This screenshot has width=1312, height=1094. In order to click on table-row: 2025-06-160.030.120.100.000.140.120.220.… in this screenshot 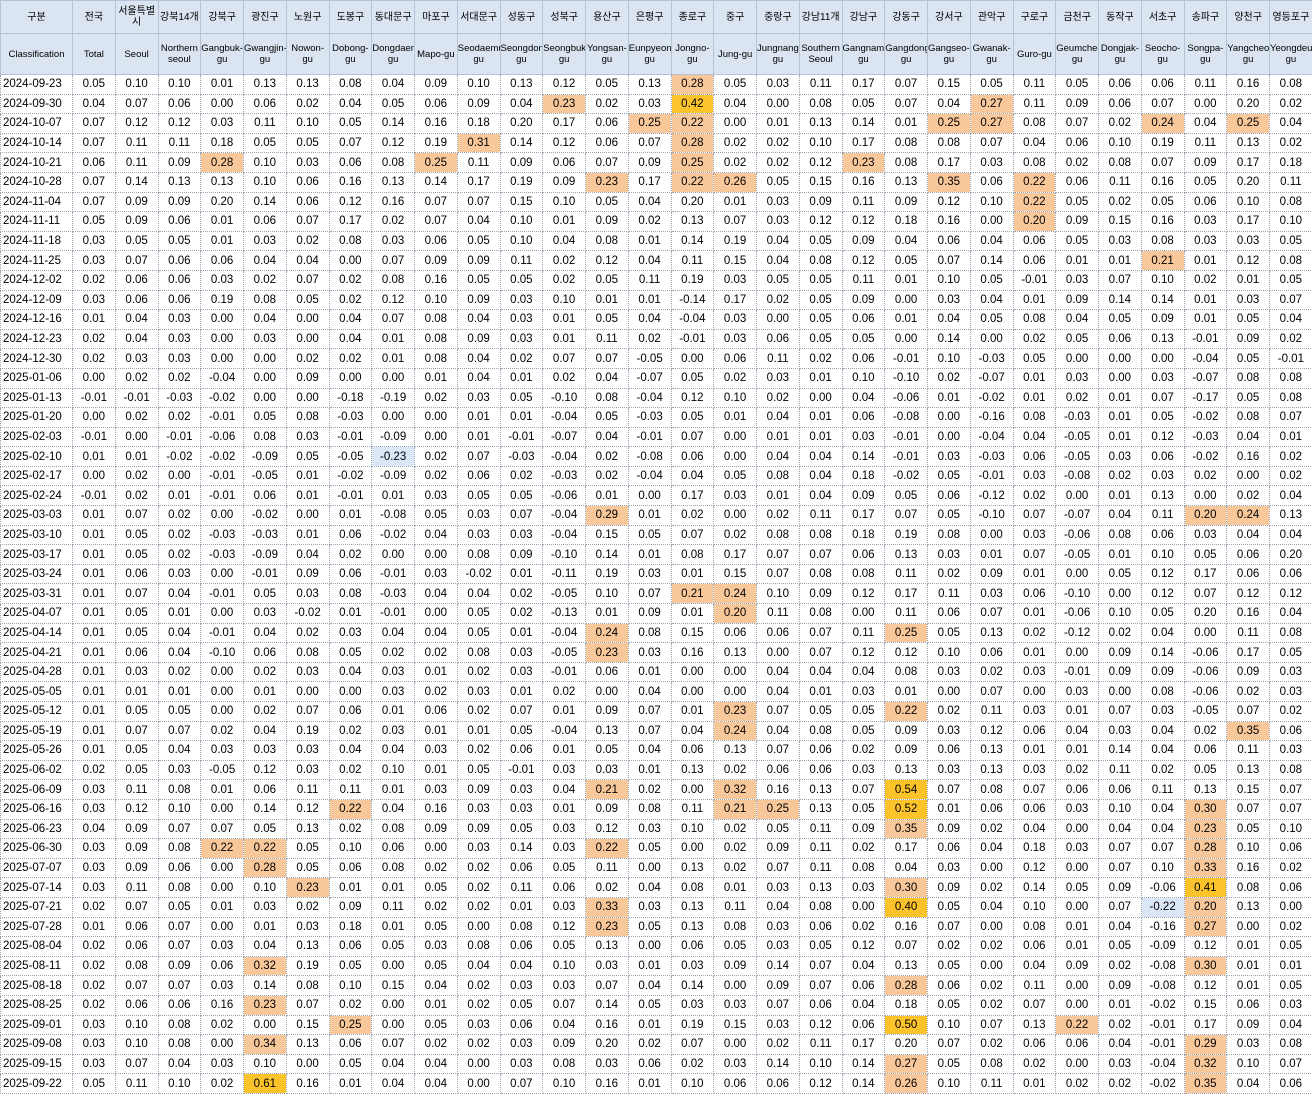, I will do `click(656, 809)`.